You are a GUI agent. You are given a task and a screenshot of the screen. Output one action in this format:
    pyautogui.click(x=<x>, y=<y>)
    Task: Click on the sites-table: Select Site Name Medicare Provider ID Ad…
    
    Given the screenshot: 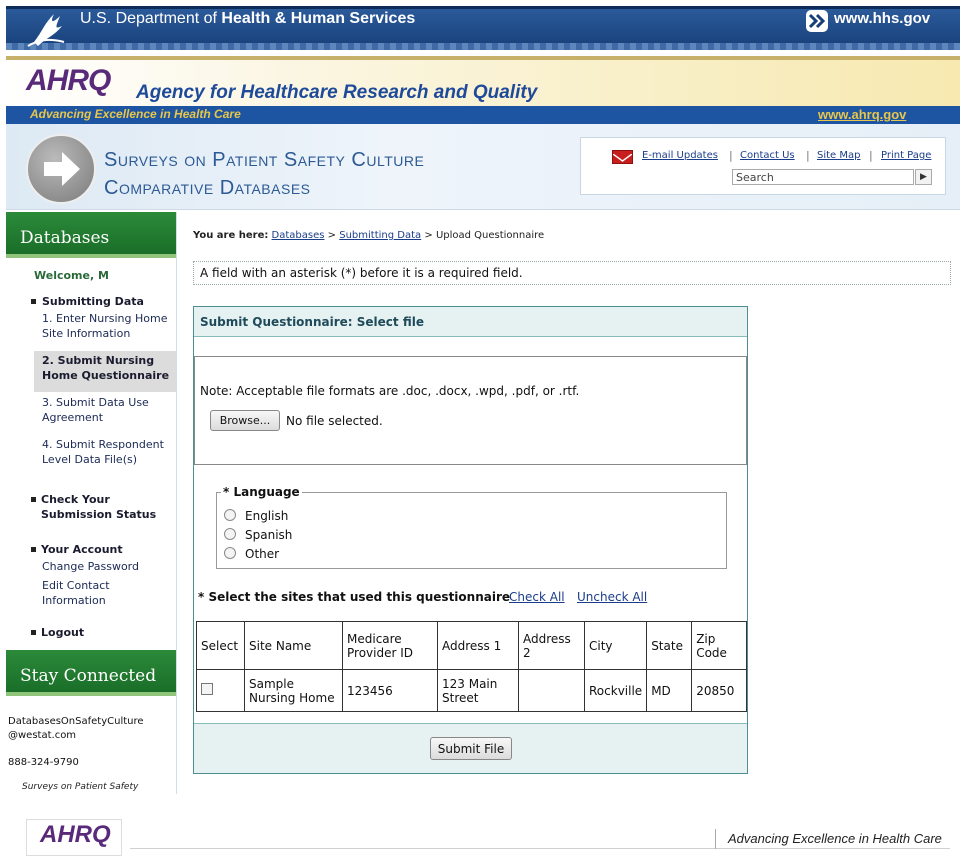 What is the action you would take?
    pyautogui.click(x=471, y=666)
    